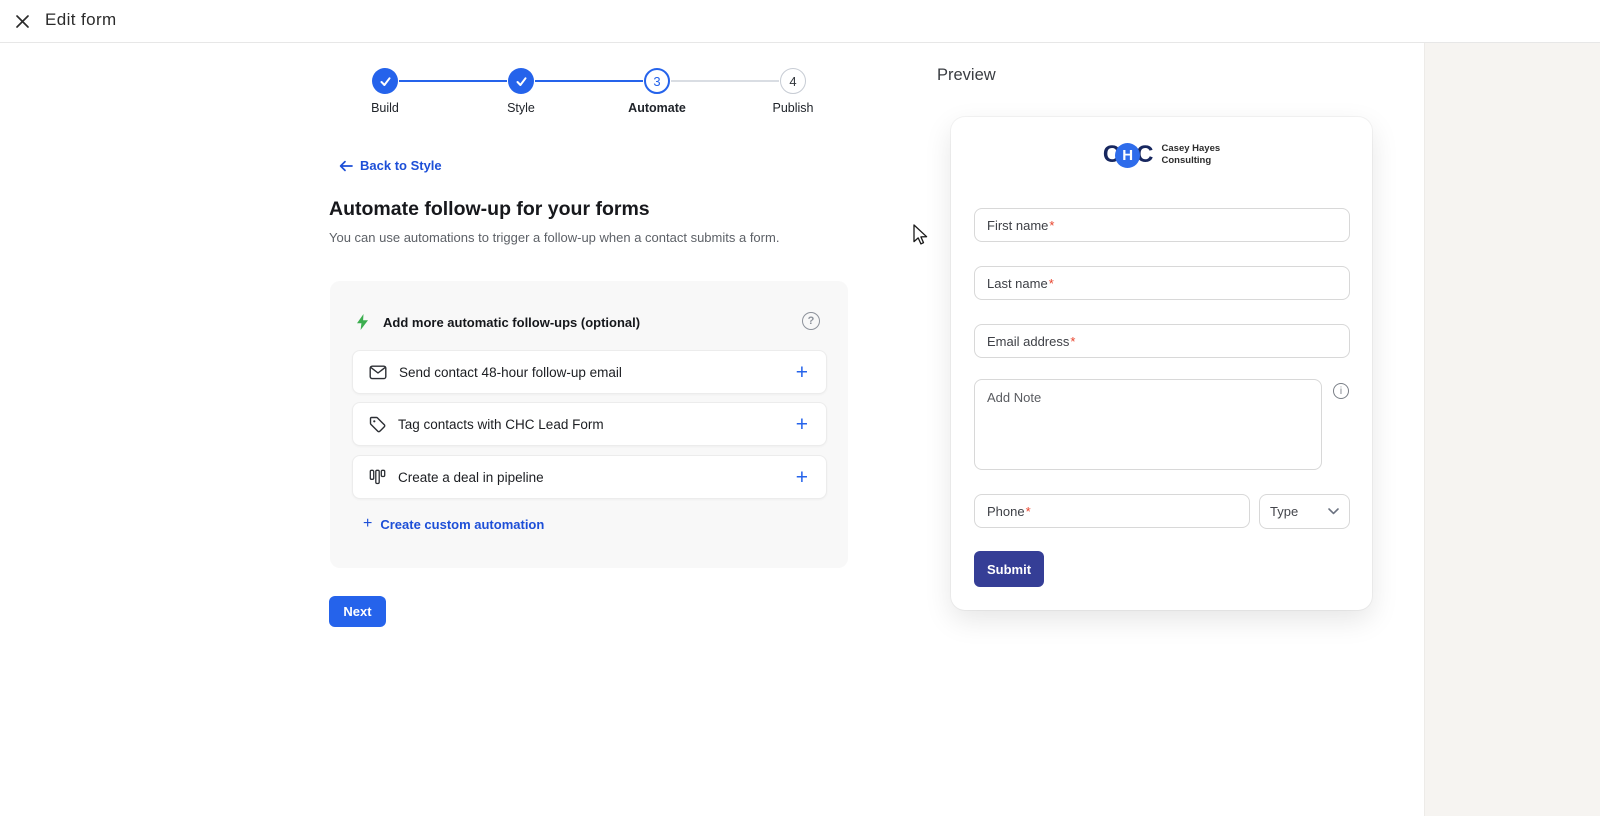 This screenshot has height=816, width=1600. What do you see at coordinates (1009, 569) in the screenshot?
I see `submit-button: Submit` at bounding box center [1009, 569].